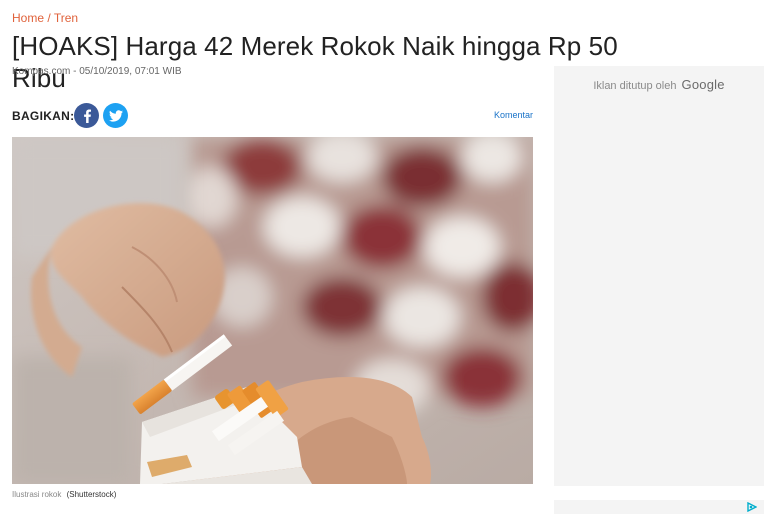 This screenshot has height=514, width=768. I want to click on share-bar: BAGIKAN: Komentar, so click(272, 116).